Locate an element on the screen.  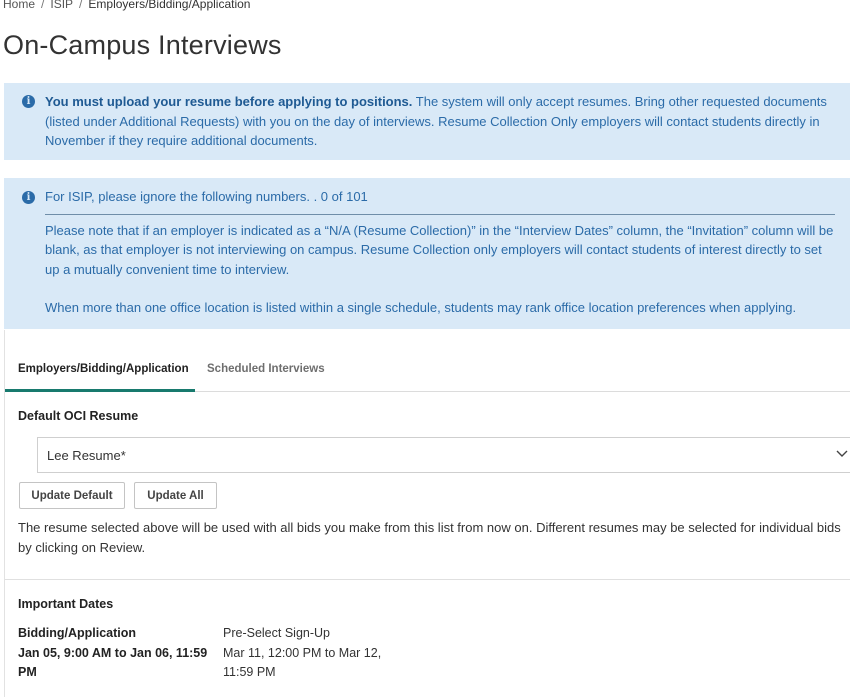
breadcrumb-isip-link: ISIP is located at coordinates (61, 5).